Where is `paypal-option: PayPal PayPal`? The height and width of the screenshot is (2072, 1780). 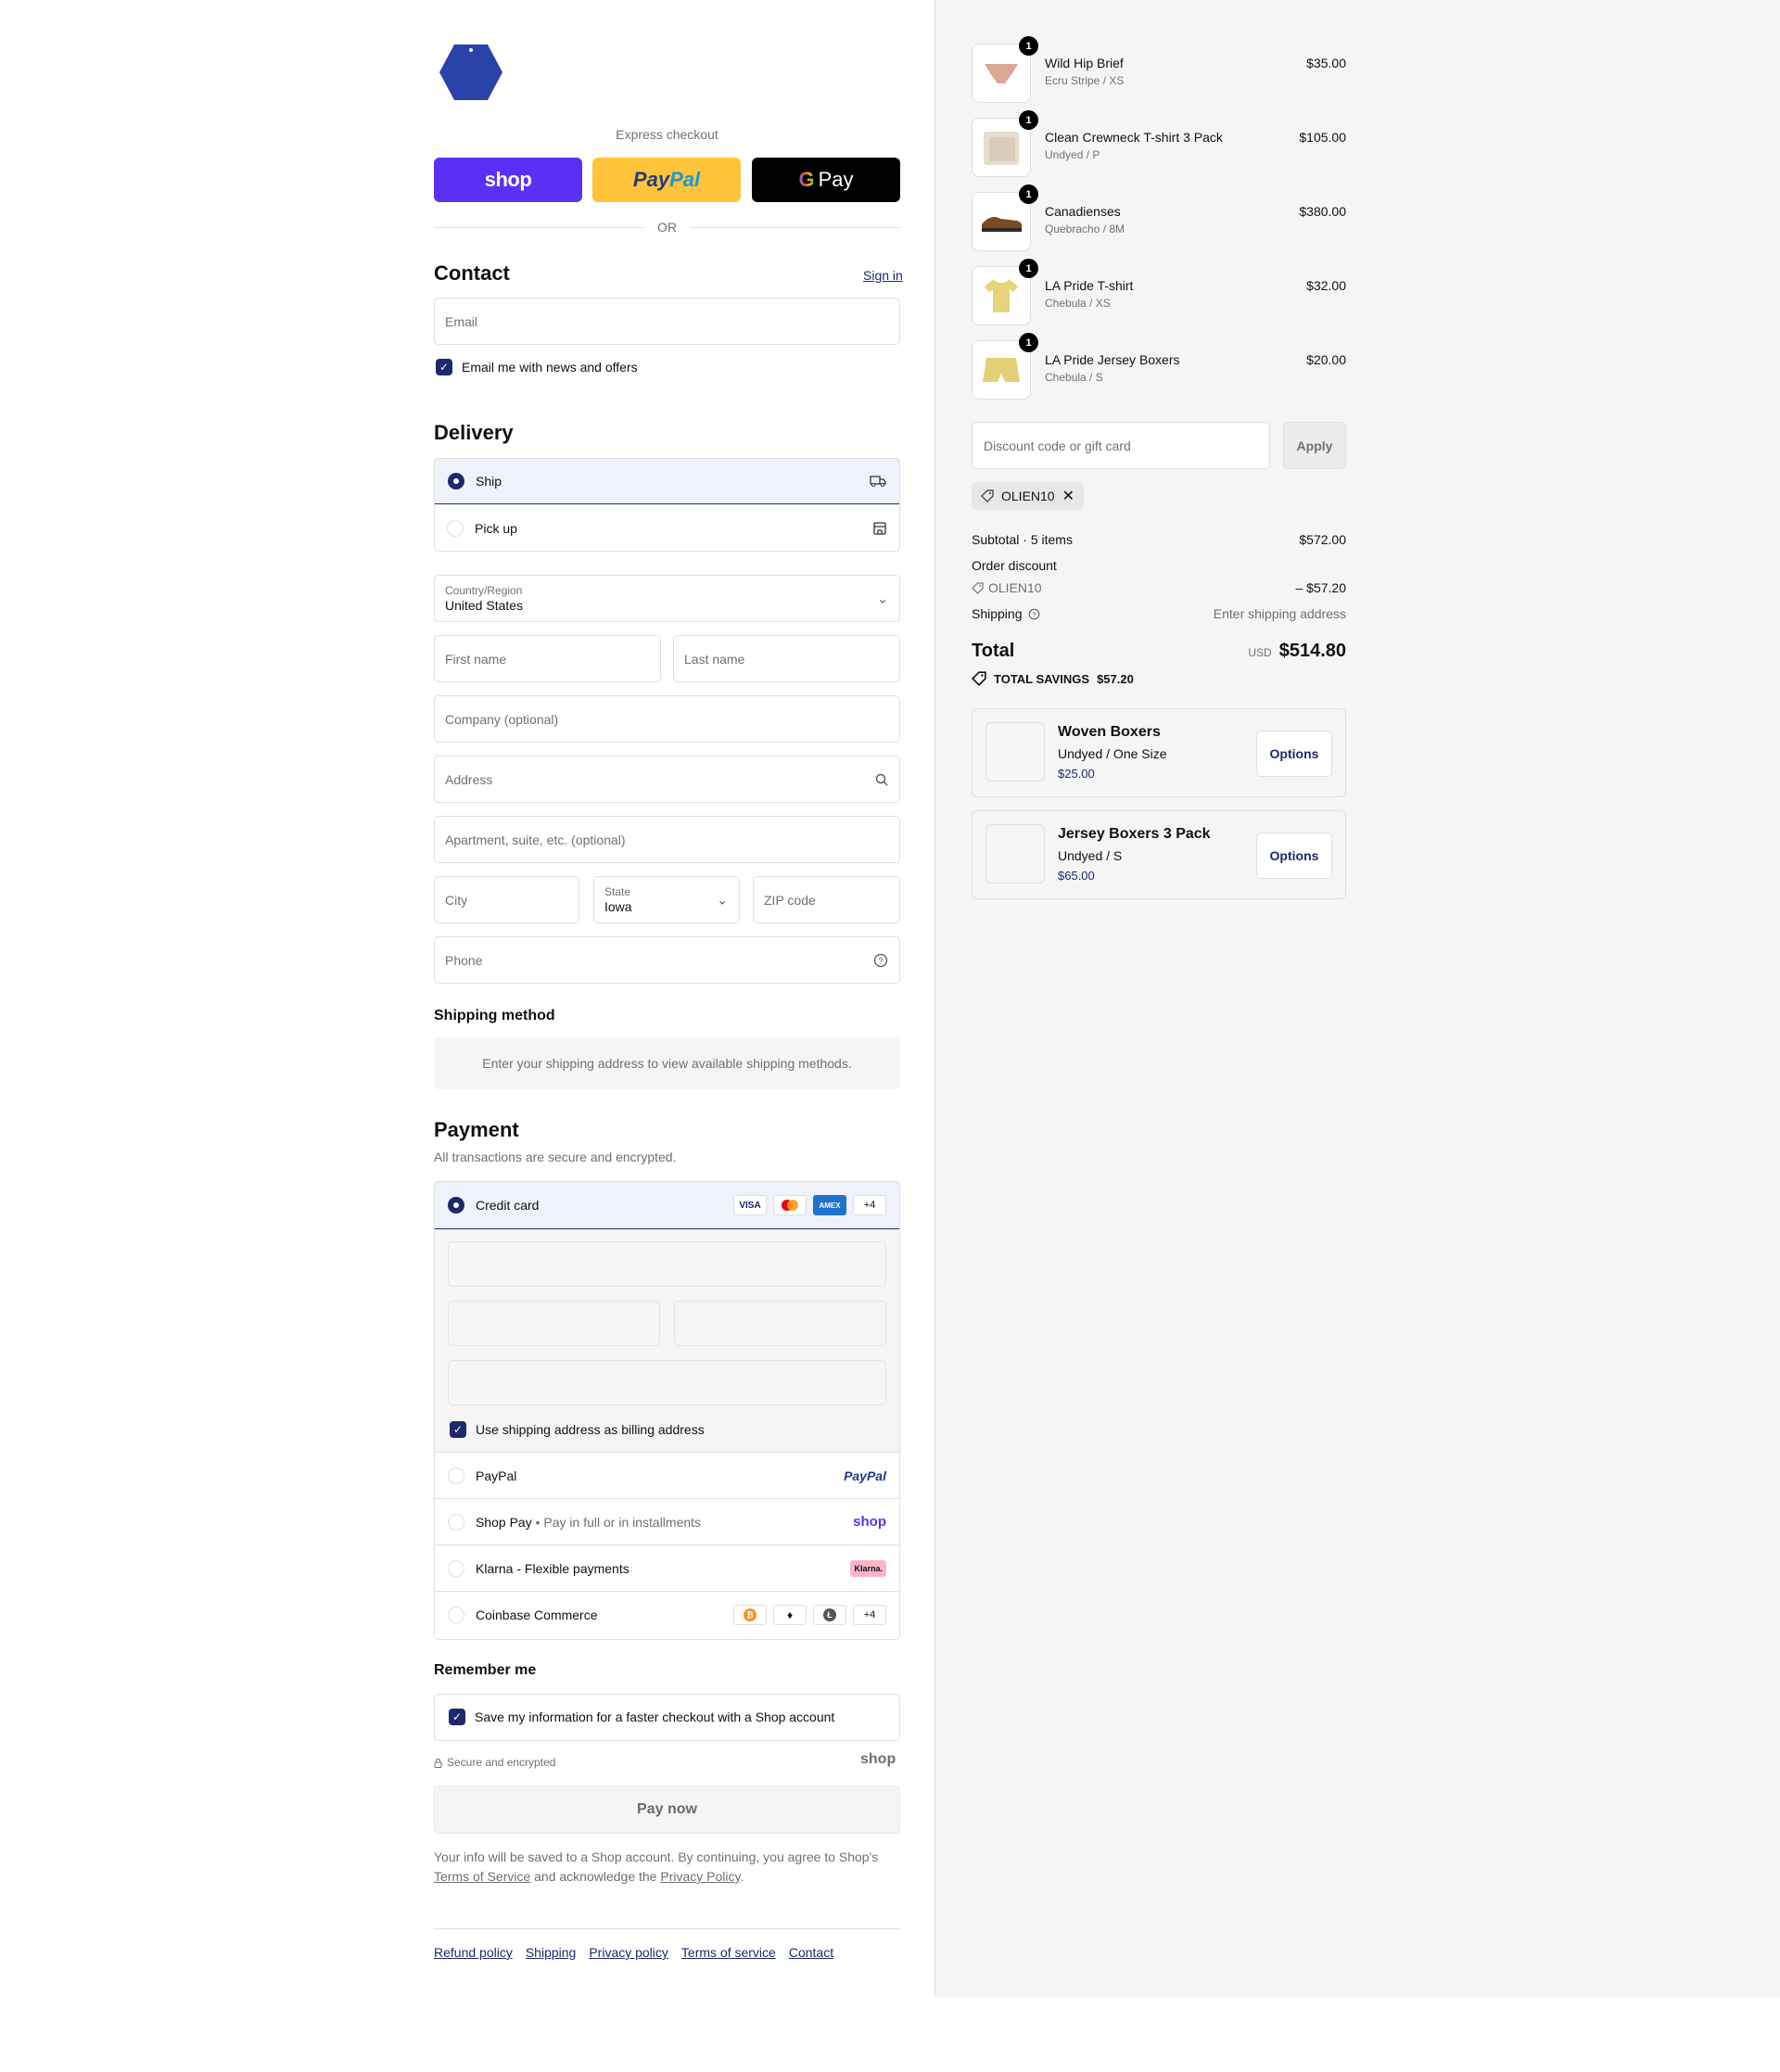
paypal-option: PayPal PayPal is located at coordinates (667, 1476).